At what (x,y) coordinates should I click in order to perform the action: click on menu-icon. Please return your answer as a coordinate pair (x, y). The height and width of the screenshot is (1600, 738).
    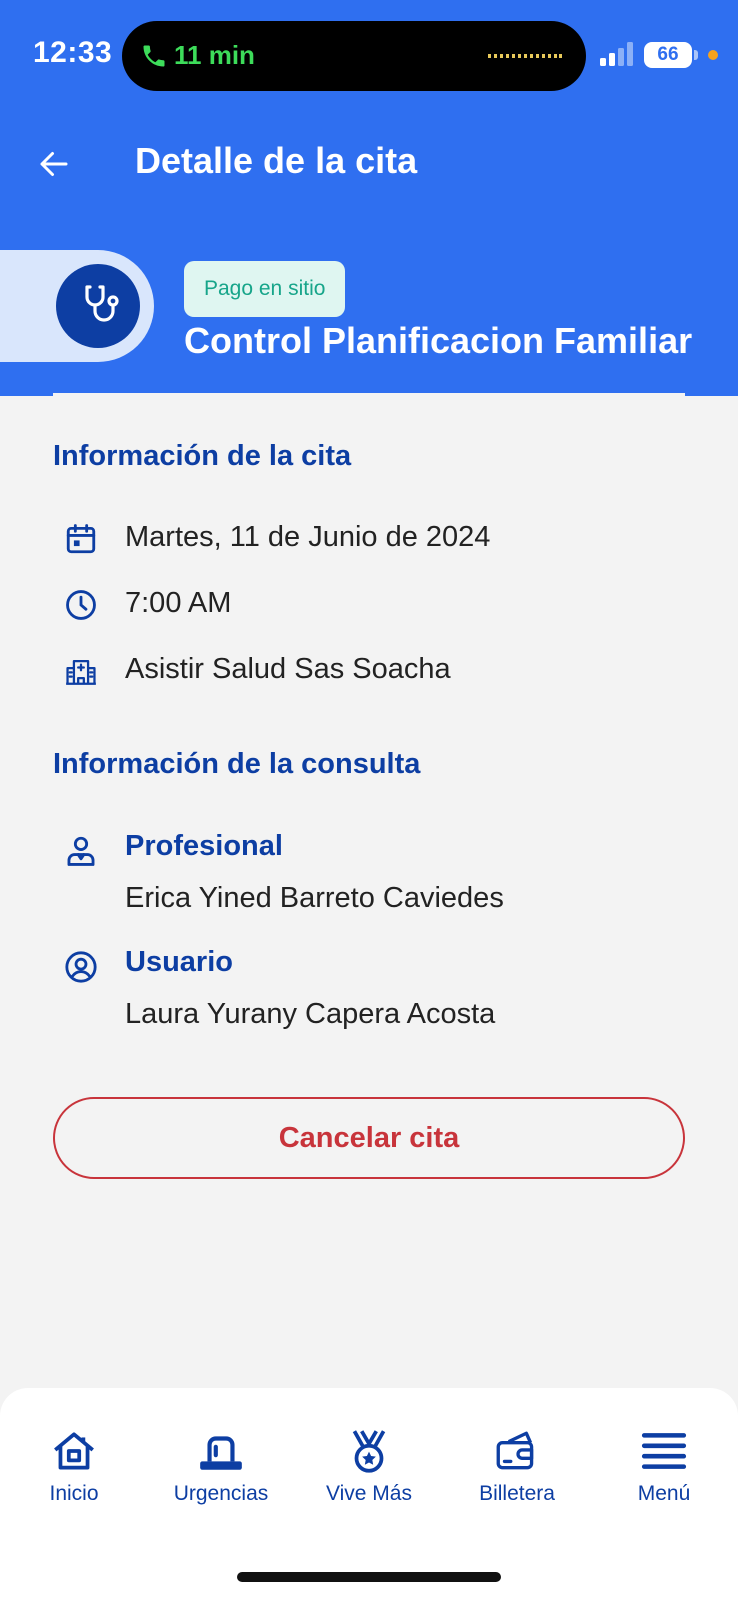
    Looking at the image, I should click on (664, 1451).